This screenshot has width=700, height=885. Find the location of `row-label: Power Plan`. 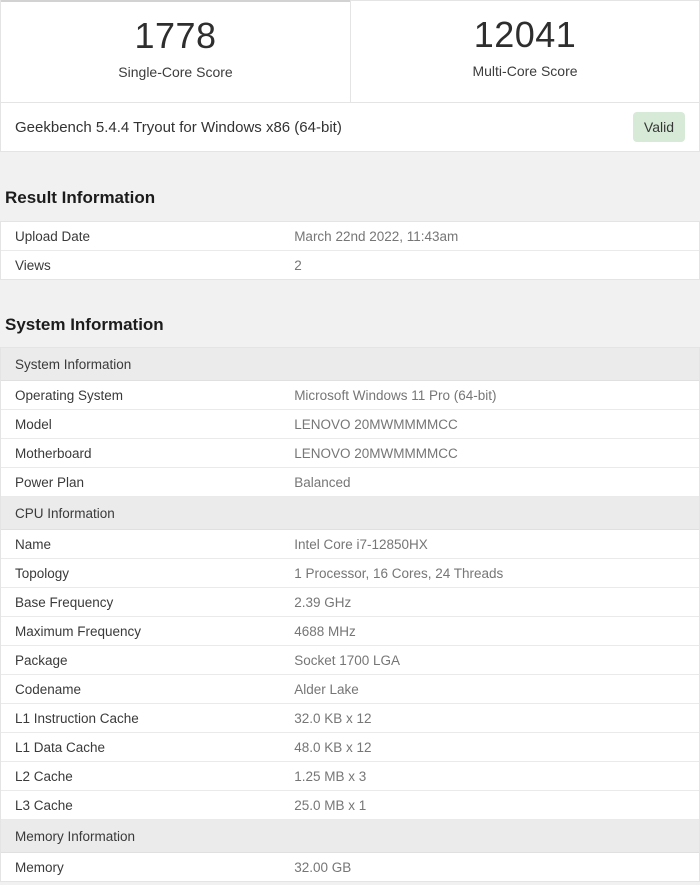

row-label: Power Plan is located at coordinates (50, 482).